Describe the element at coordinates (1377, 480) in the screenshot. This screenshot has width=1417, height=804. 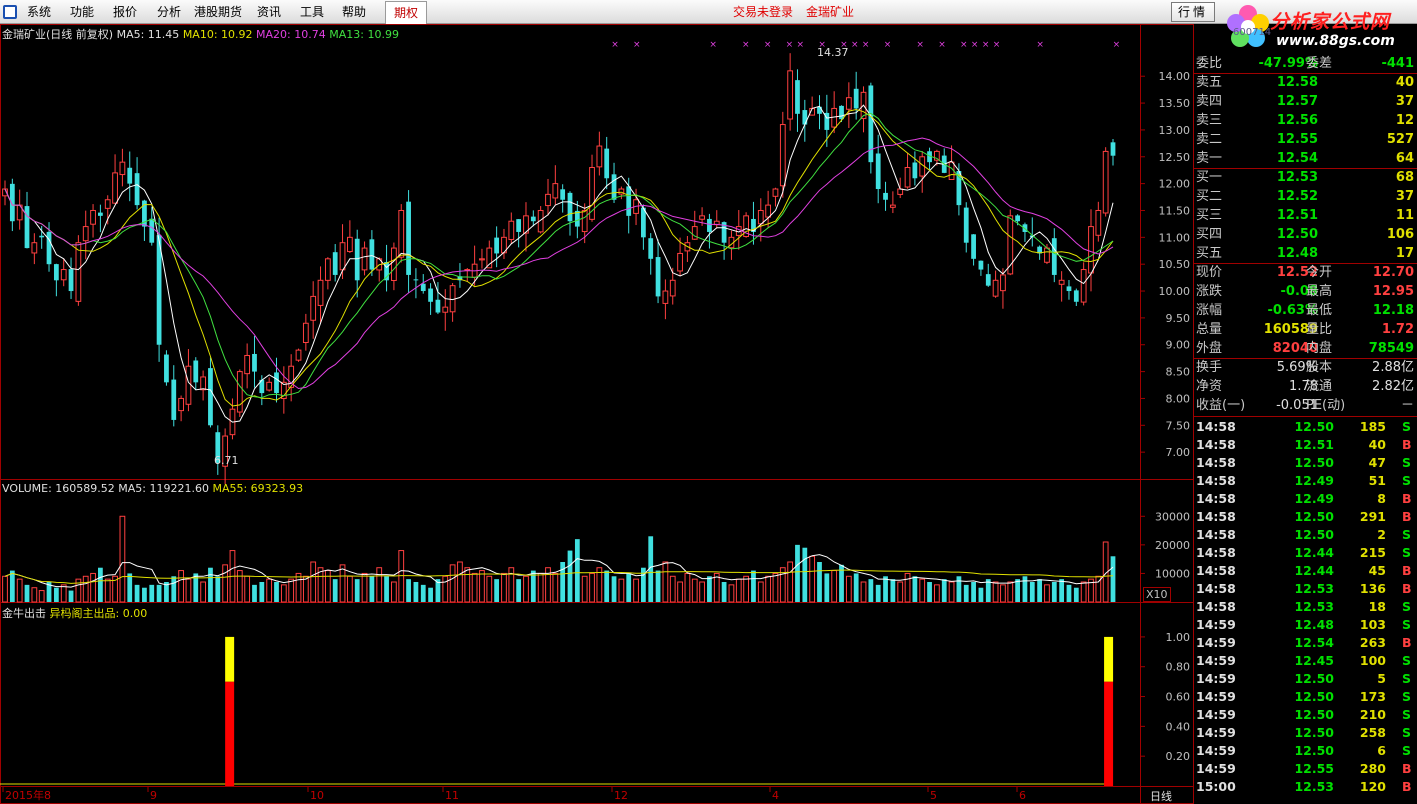
I see `tick-volume: 51` at that location.